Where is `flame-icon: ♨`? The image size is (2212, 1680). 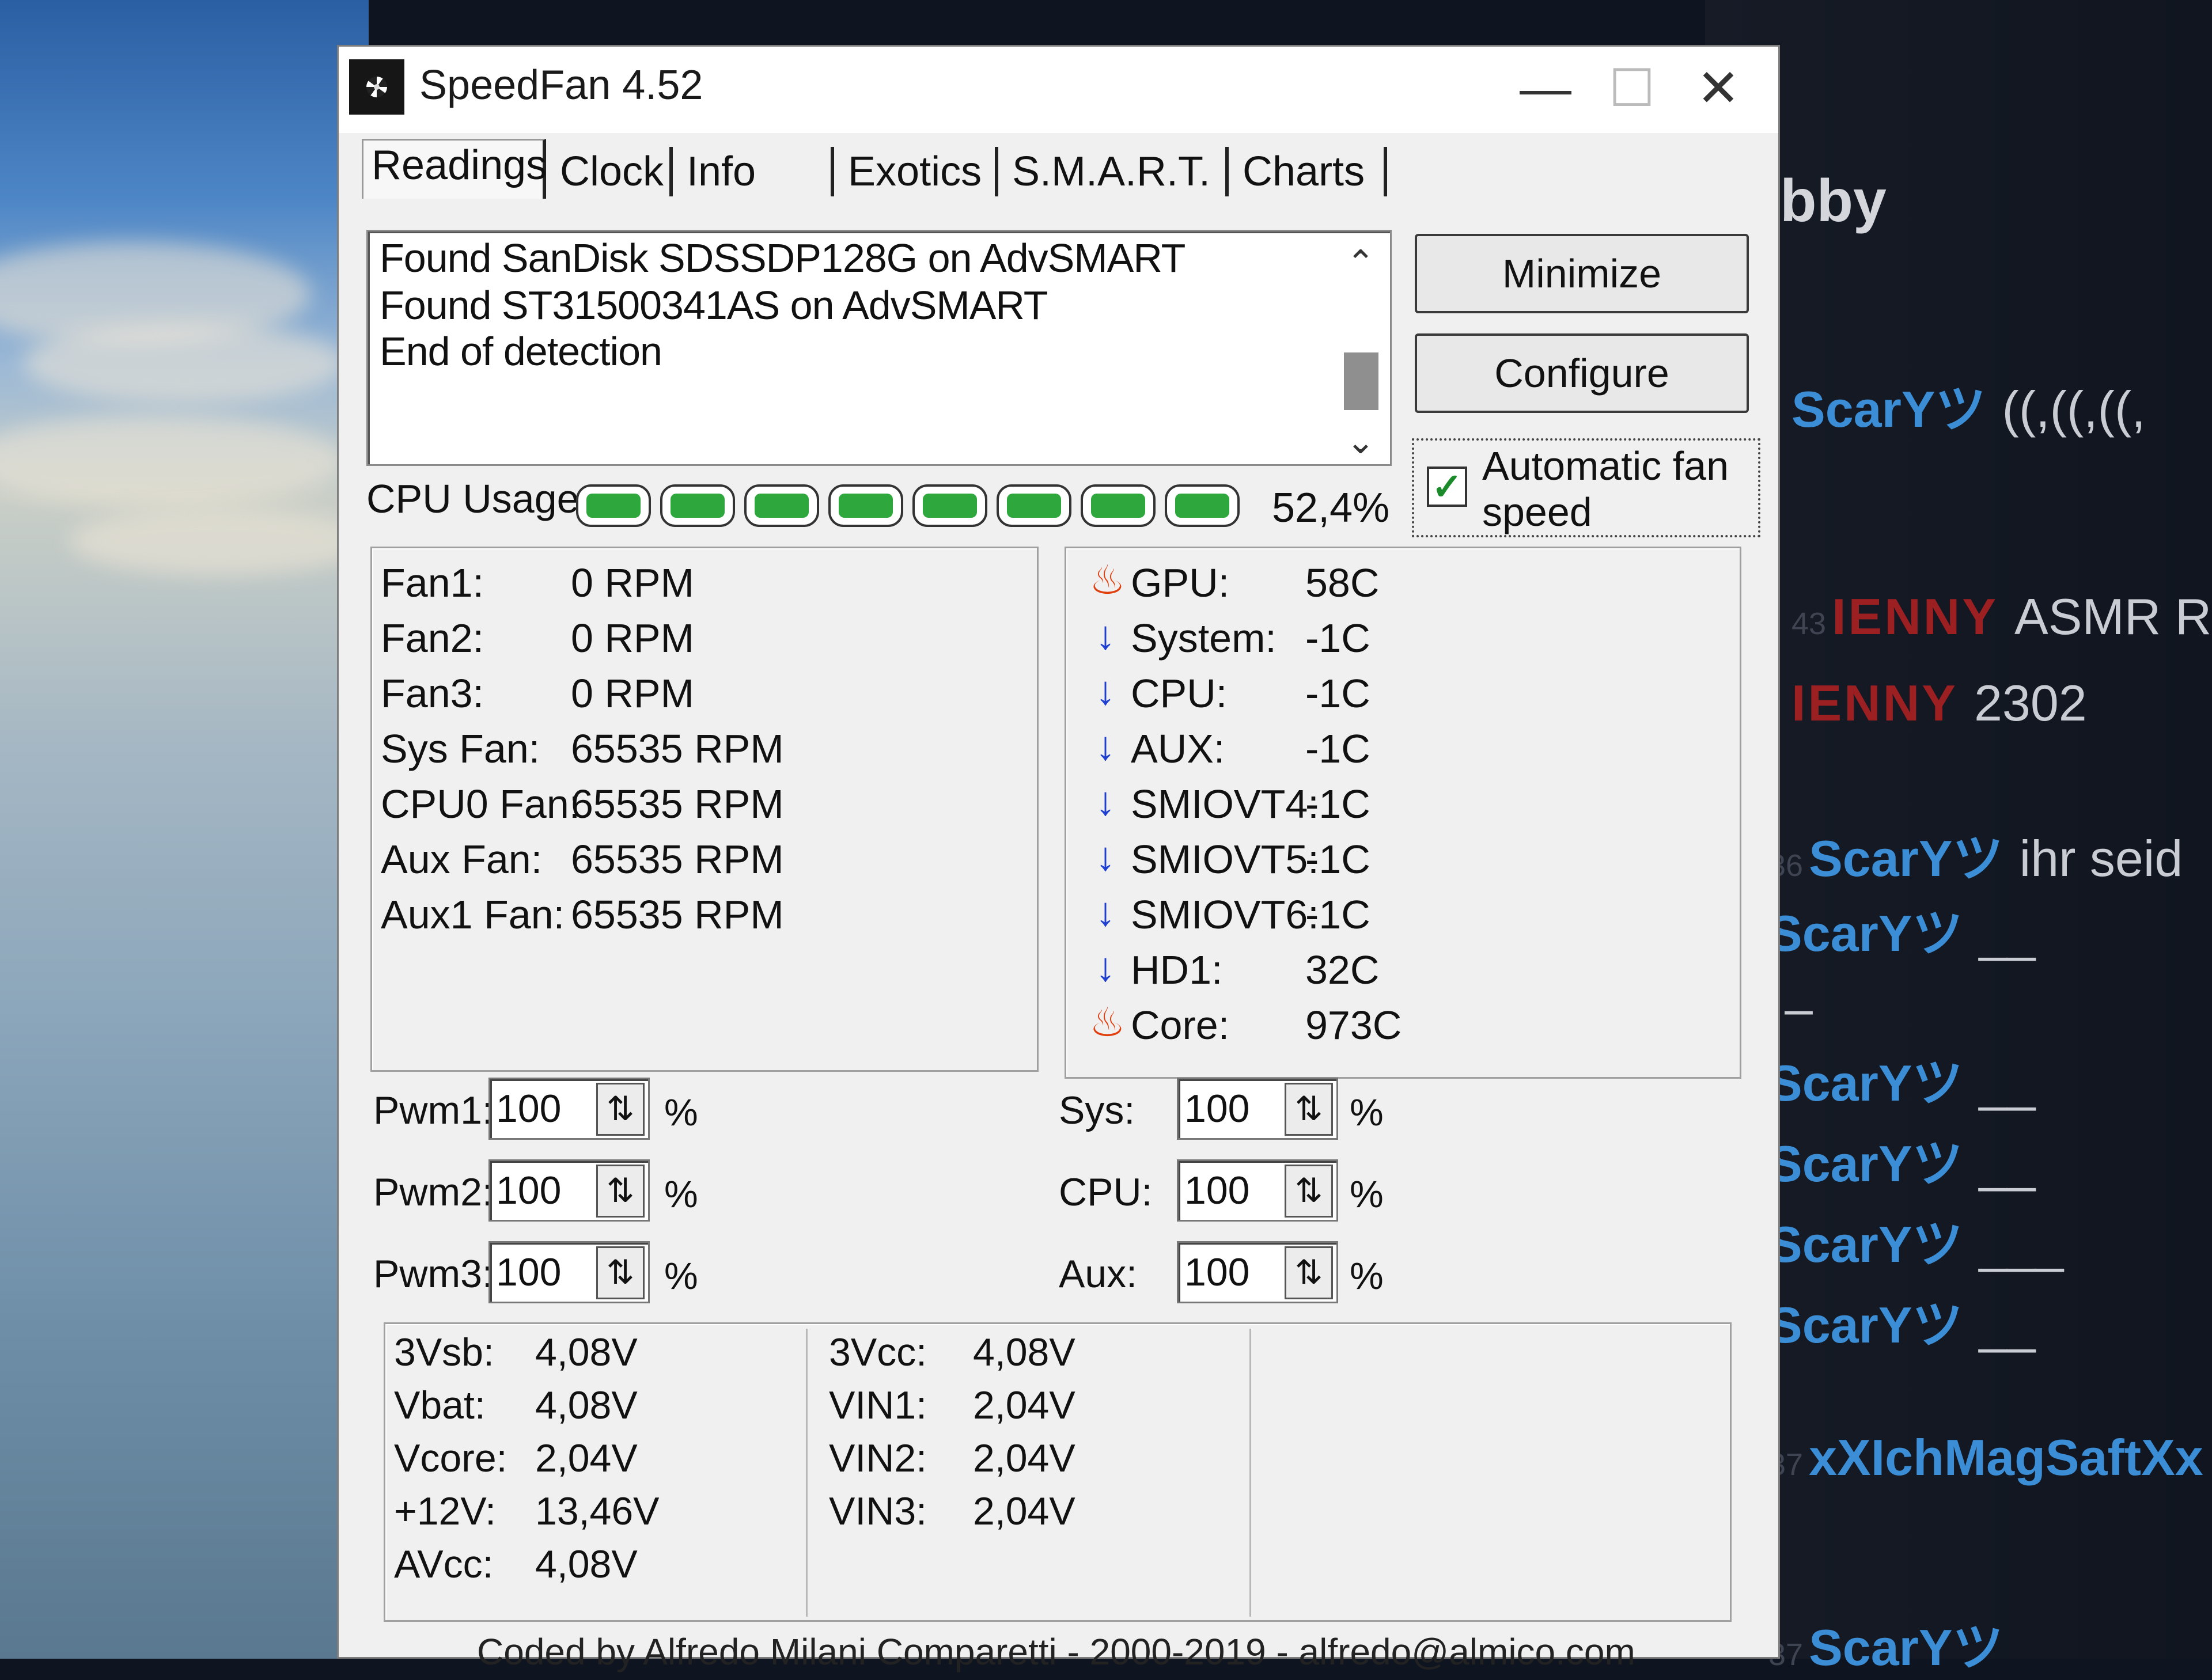 flame-icon: ♨ is located at coordinates (1107, 580).